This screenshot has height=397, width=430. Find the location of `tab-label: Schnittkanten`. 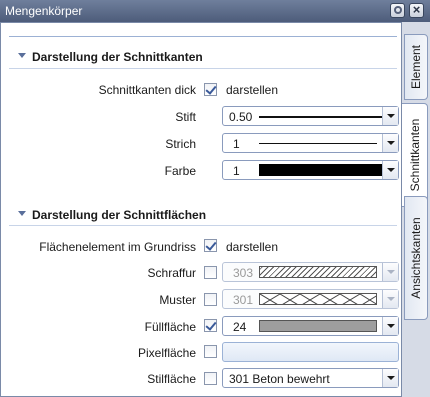

tab-label: Schnittkanten is located at coordinates (414, 155).